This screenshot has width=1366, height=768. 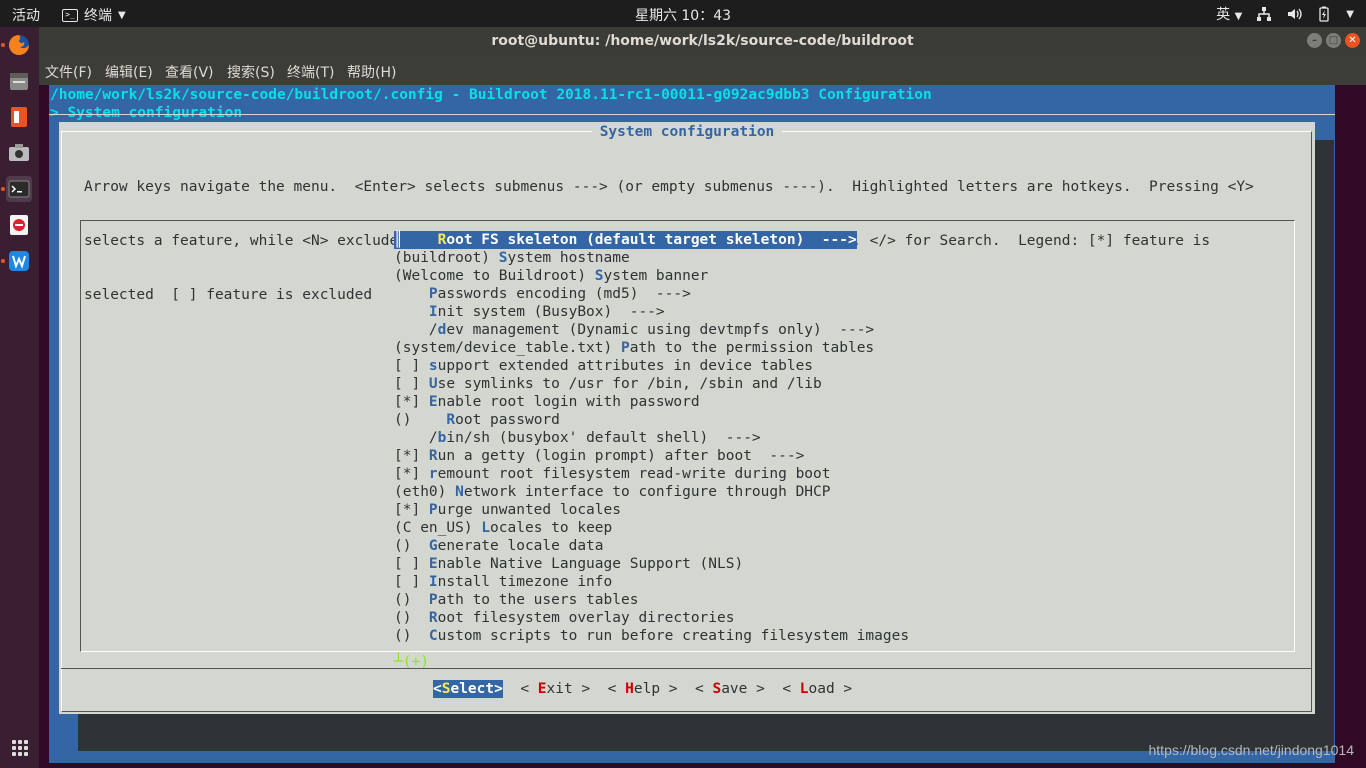 What do you see at coordinates (146, 113) in the screenshot?
I see `breadcrumb: > System configuration` at bounding box center [146, 113].